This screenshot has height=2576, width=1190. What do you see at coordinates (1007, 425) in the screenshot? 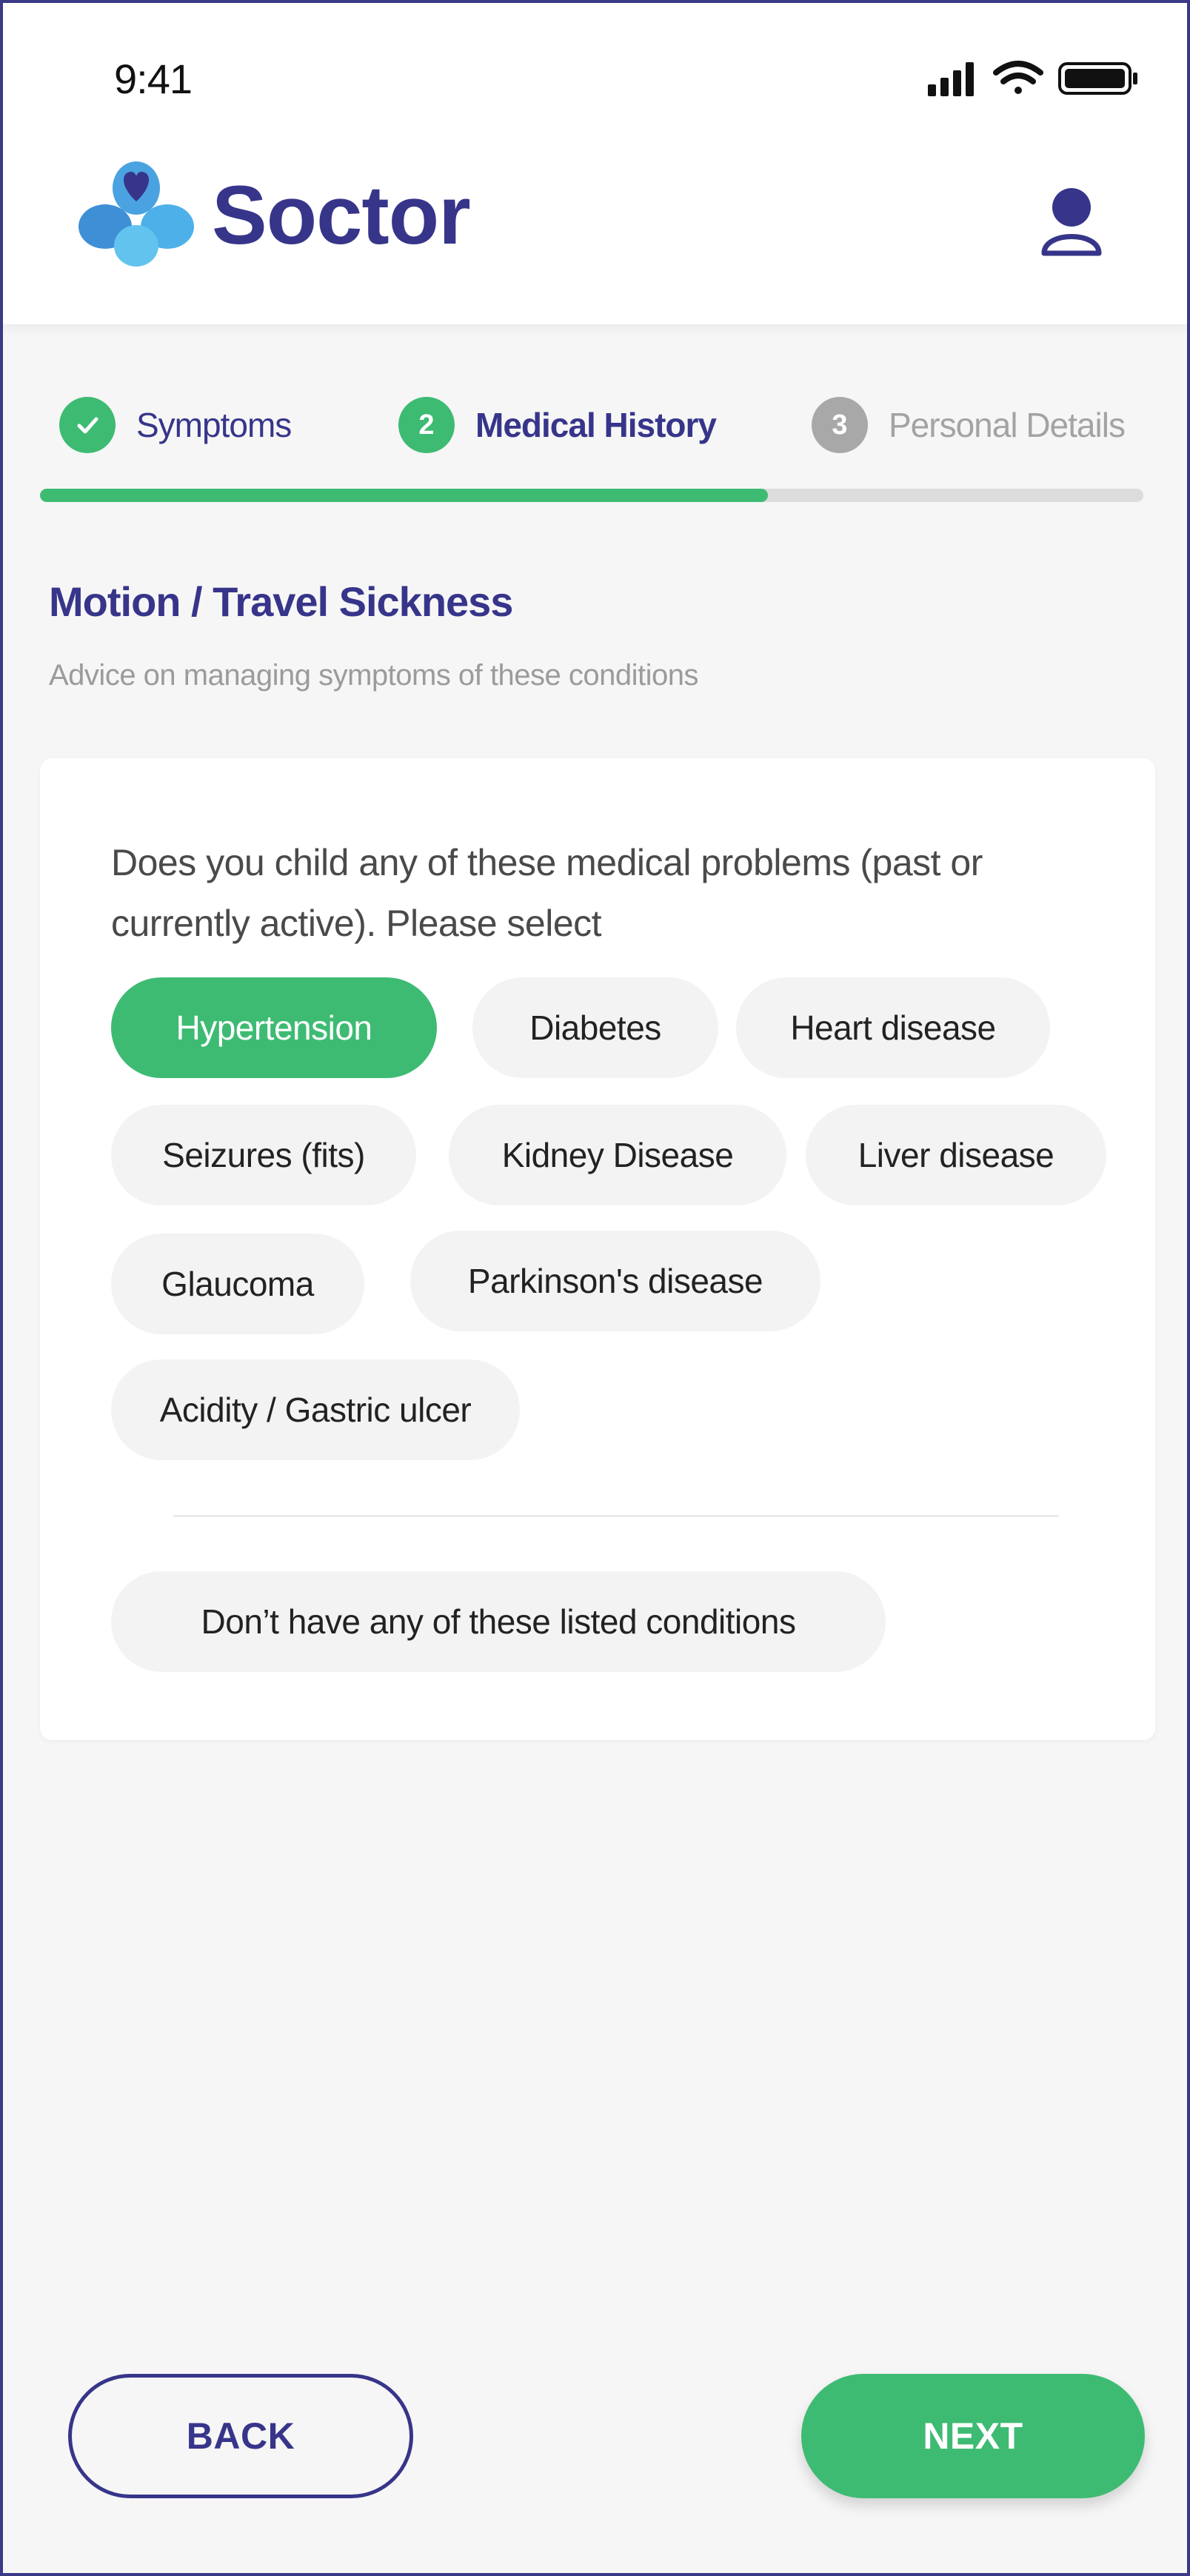
I see `step-3-label: Personal Details` at bounding box center [1007, 425].